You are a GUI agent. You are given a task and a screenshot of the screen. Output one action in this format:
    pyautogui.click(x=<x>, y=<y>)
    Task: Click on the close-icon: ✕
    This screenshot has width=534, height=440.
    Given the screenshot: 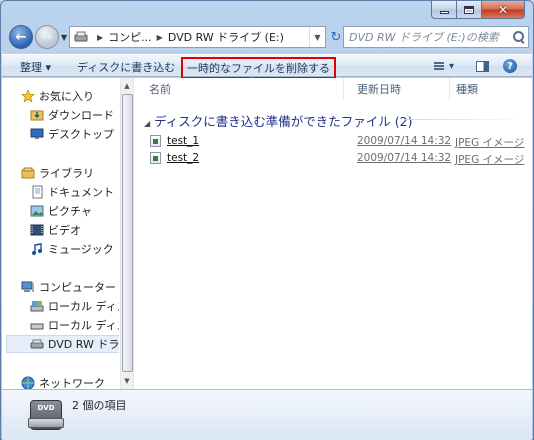 What is the action you would take?
    pyautogui.click(x=503, y=9)
    